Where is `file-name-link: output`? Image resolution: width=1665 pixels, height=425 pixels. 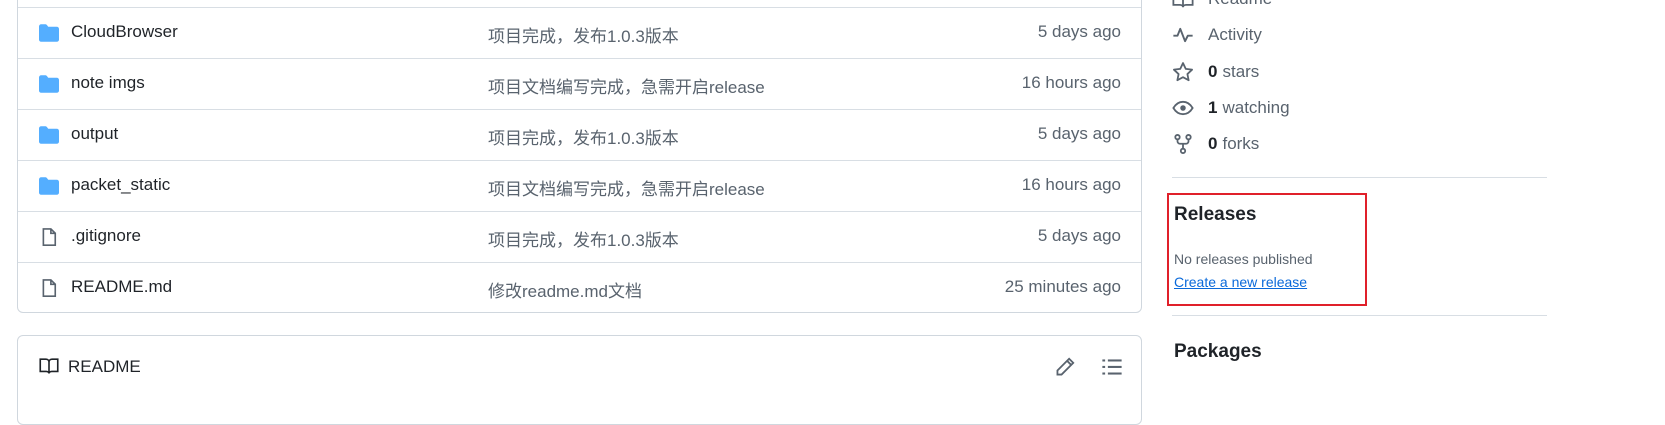
file-name-link: output is located at coordinates (94, 134).